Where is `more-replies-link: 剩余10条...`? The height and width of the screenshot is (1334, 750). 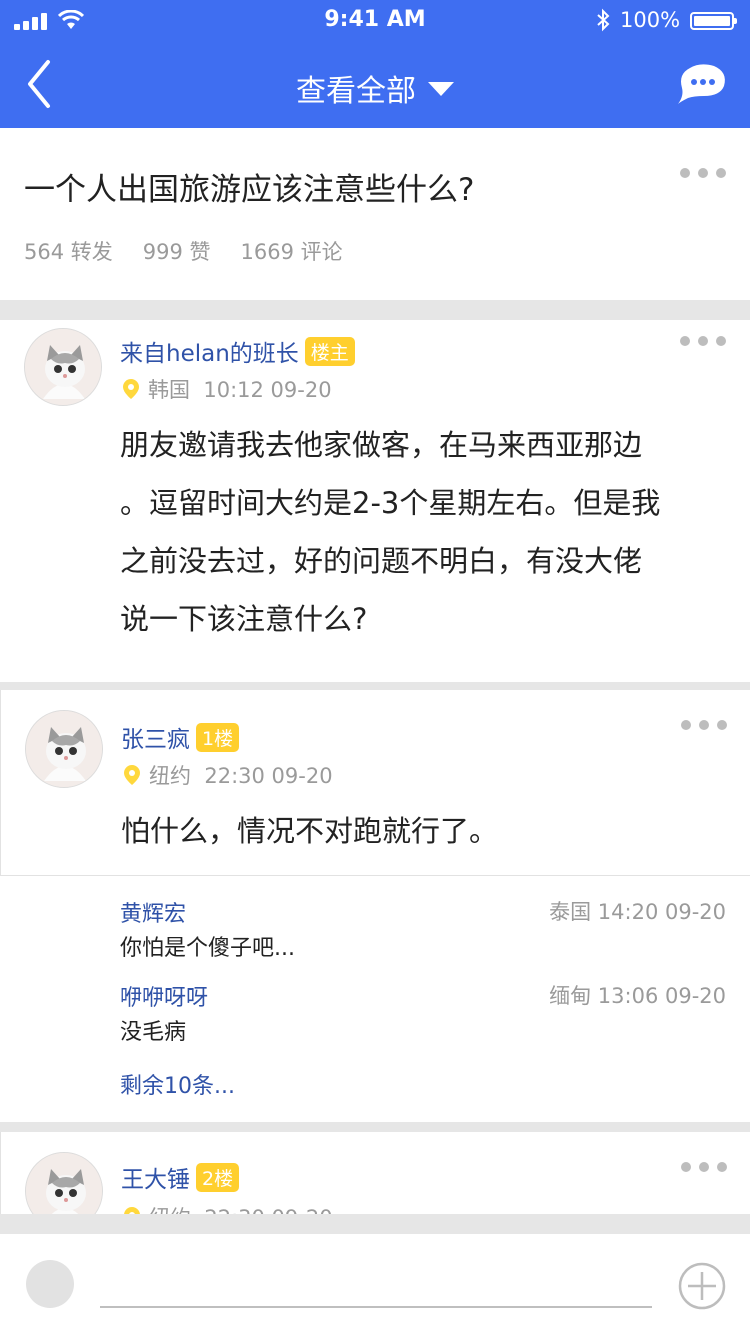
more-replies-link: 剩余10条... is located at coordinates (177, 1084).